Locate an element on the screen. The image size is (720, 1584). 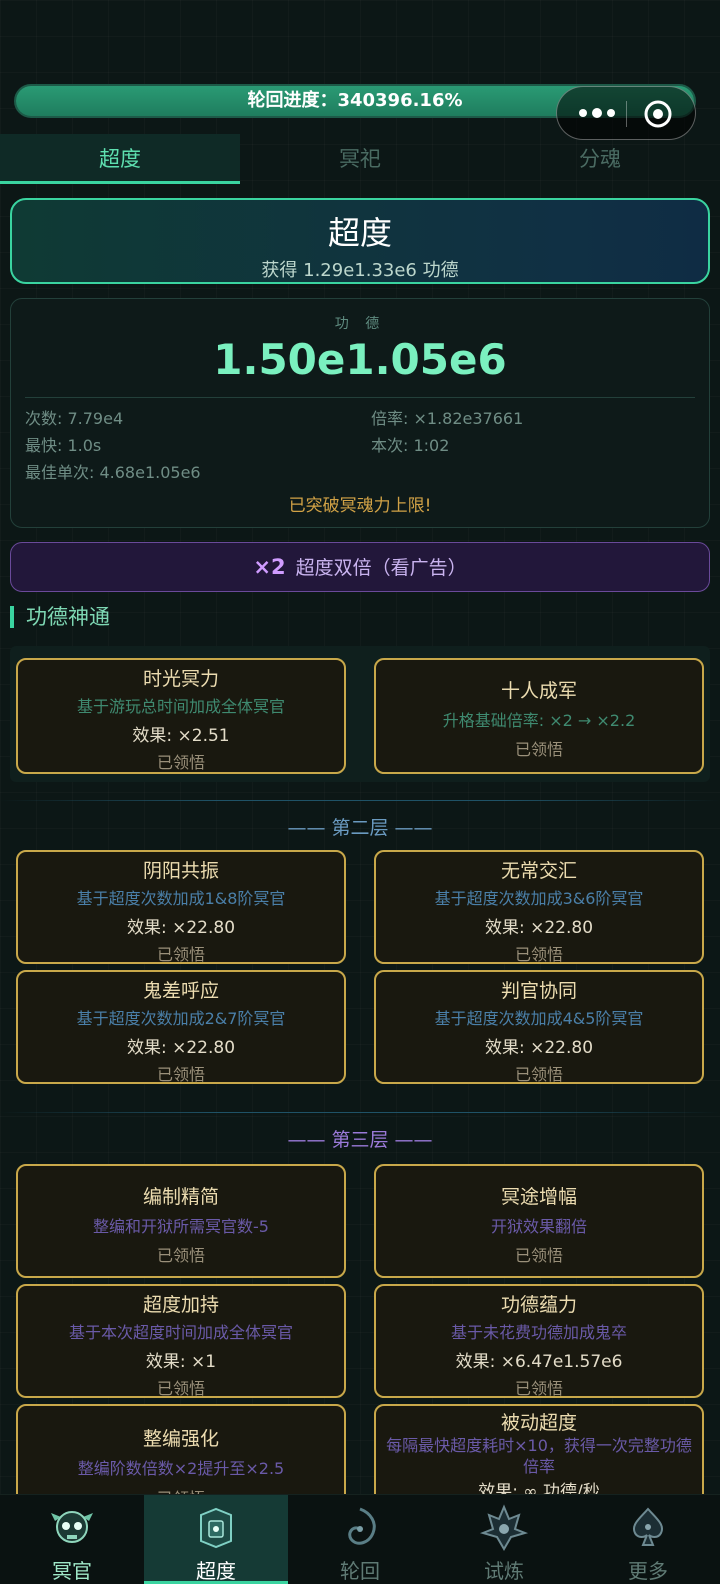
capsule-divider is located at coordinates (626, 114).